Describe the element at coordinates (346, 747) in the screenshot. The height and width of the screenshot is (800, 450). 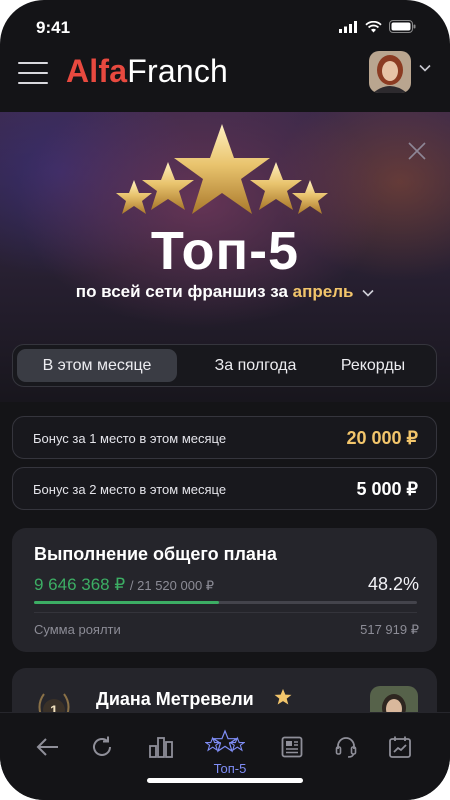
I see `support-icon` at that location.